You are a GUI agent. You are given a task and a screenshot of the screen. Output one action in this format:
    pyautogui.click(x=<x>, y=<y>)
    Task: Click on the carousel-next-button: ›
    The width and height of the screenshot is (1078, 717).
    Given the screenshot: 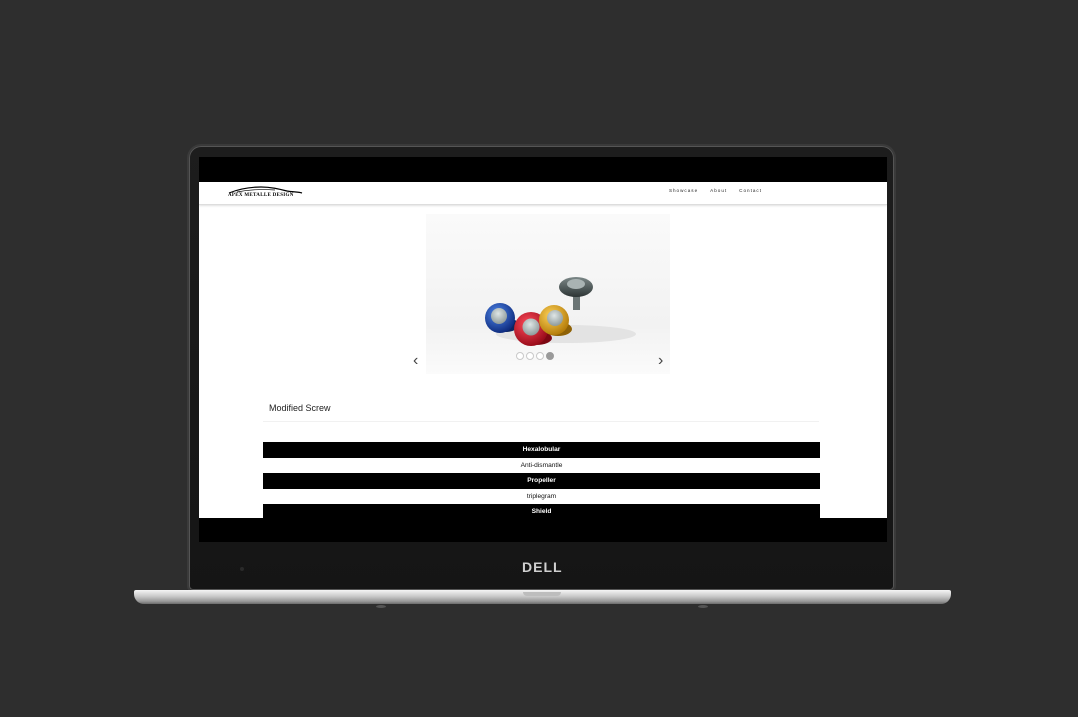 What is the action you would take?
    pyautogui.click(x=660, y=361)
    